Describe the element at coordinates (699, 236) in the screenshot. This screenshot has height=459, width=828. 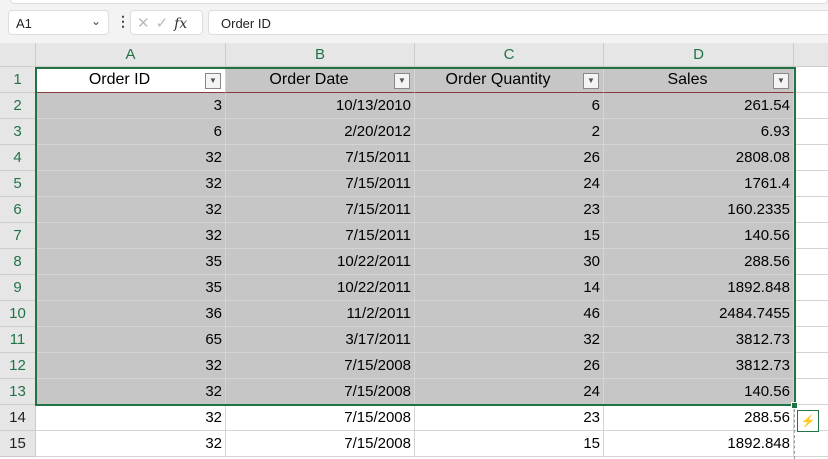
I see `table-cell: 140.56` at that location.